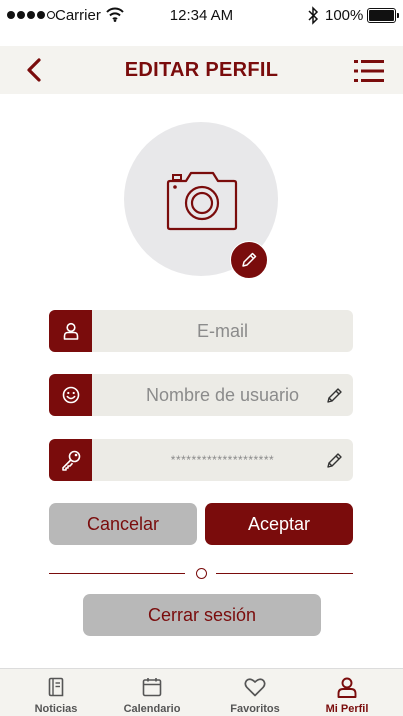 The width and height of the screenshot is (403, 716). What do you see at coordinates (313, 15) in the screenshot?
I see `bluetooth-icon` at bounding box center [313, 15].